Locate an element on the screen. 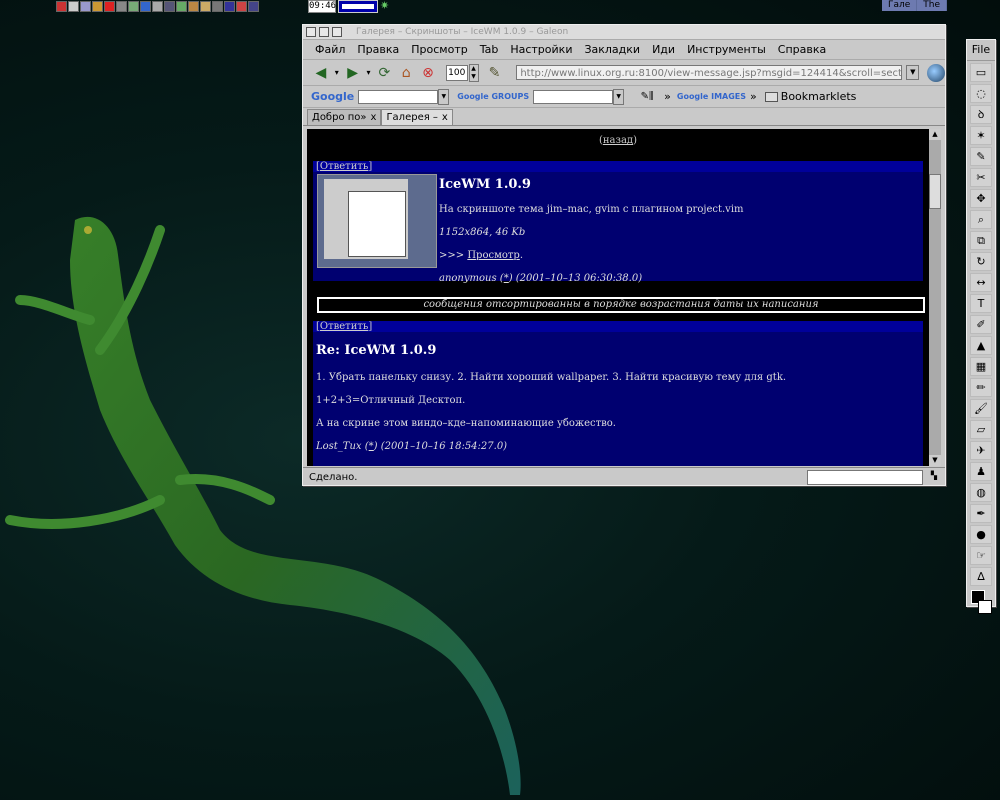  reply-link-2: Ответить is located at coordinates (344, 326).